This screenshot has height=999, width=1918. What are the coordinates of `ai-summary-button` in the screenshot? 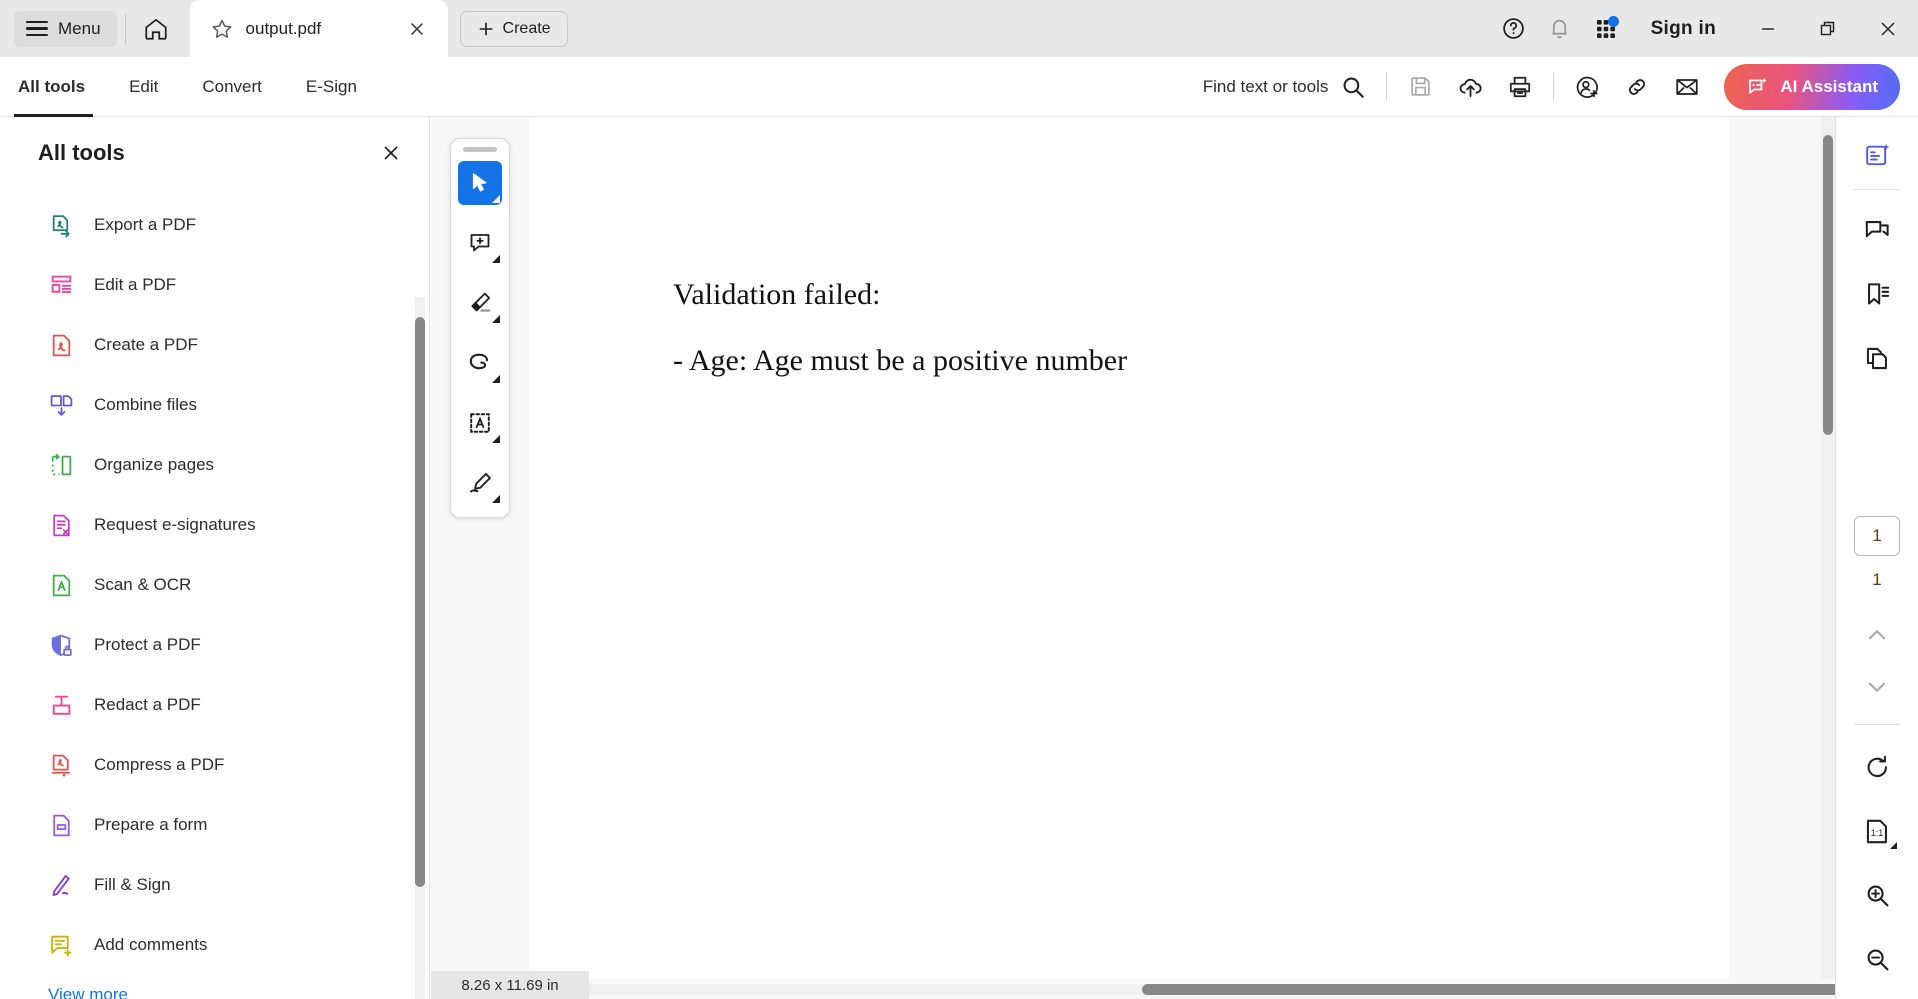 It's located at (1877, 155).